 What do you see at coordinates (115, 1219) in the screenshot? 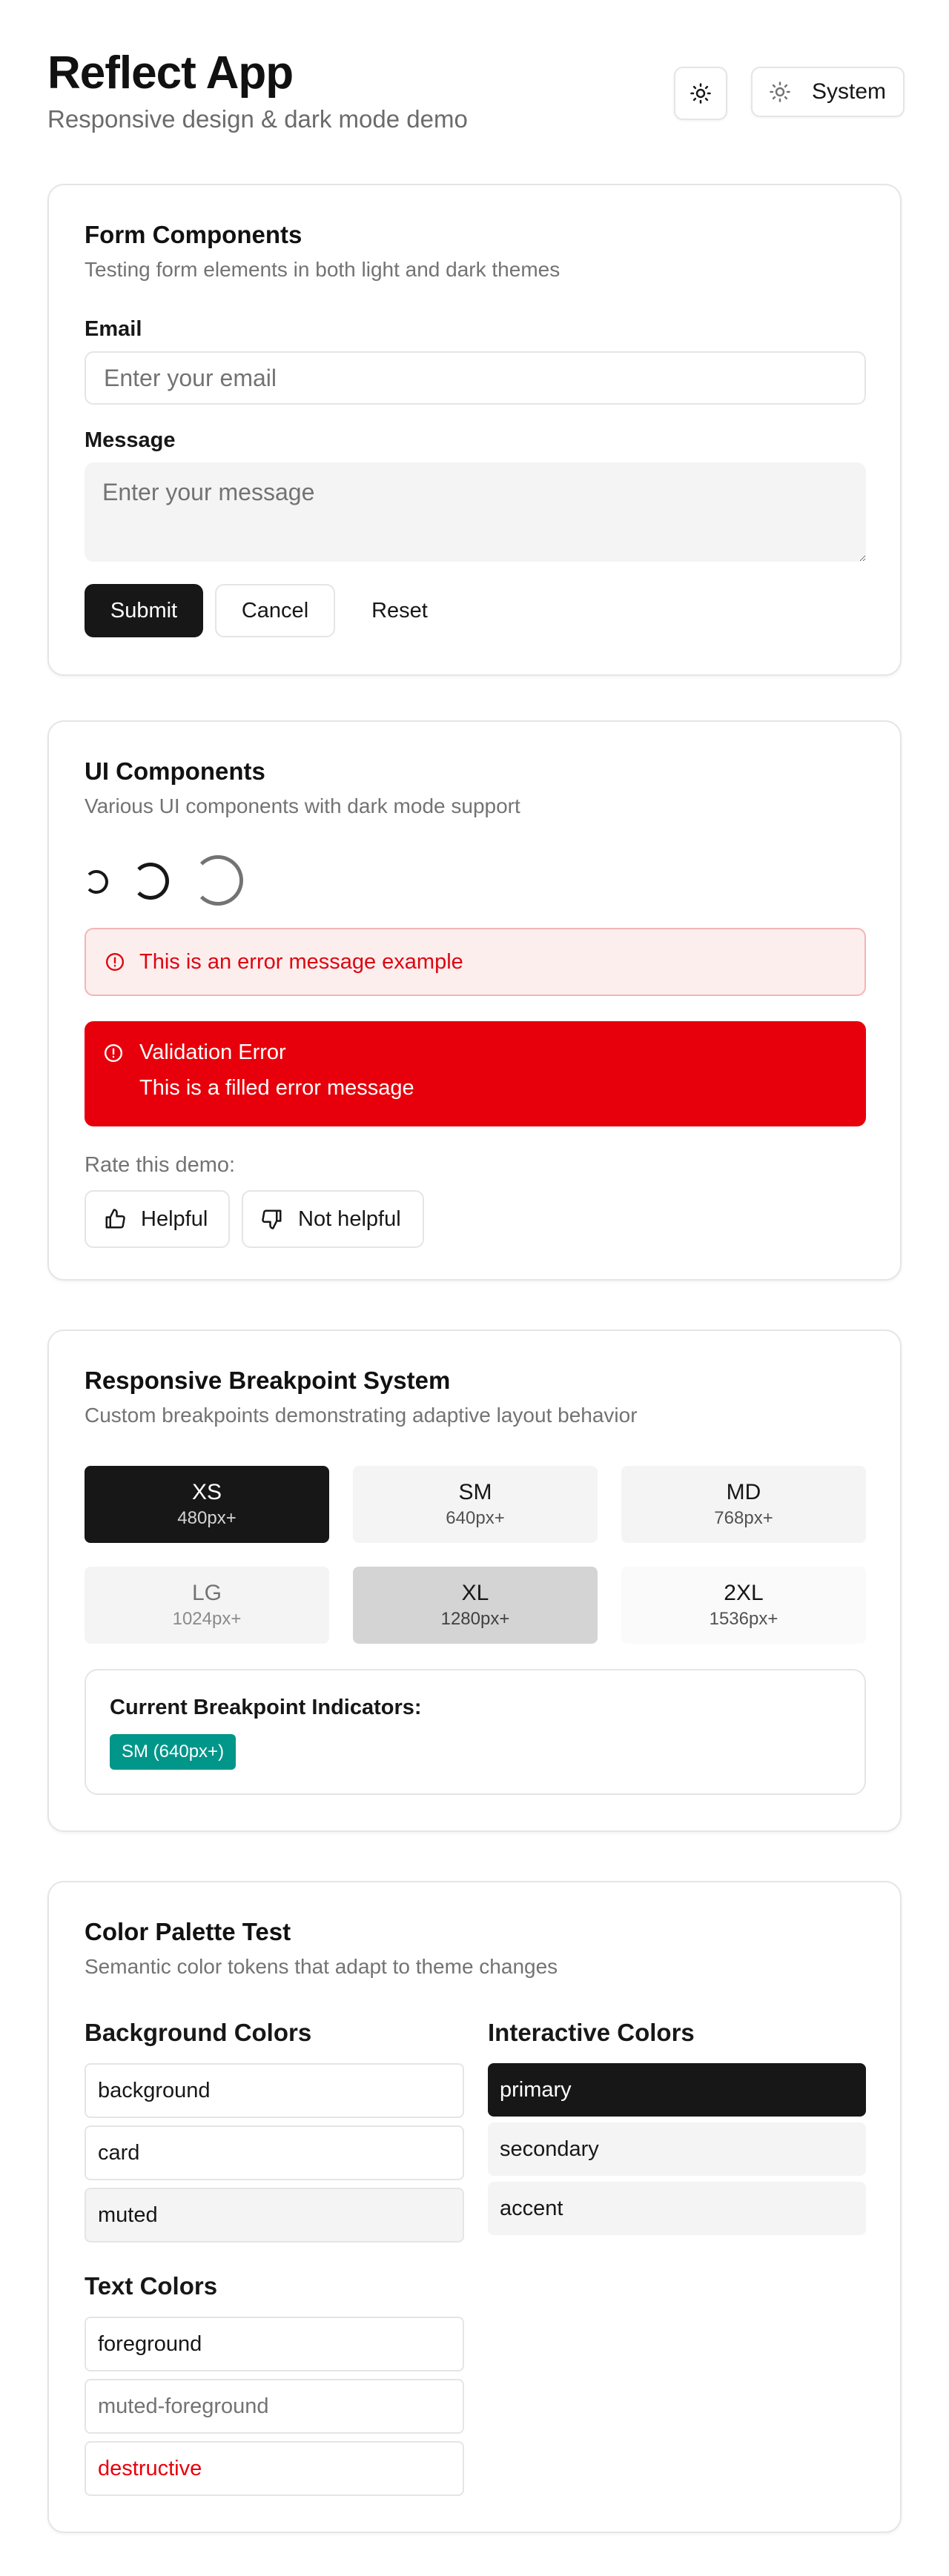
I see `thumbs-up-icon` at bounding box center [115, 1219].